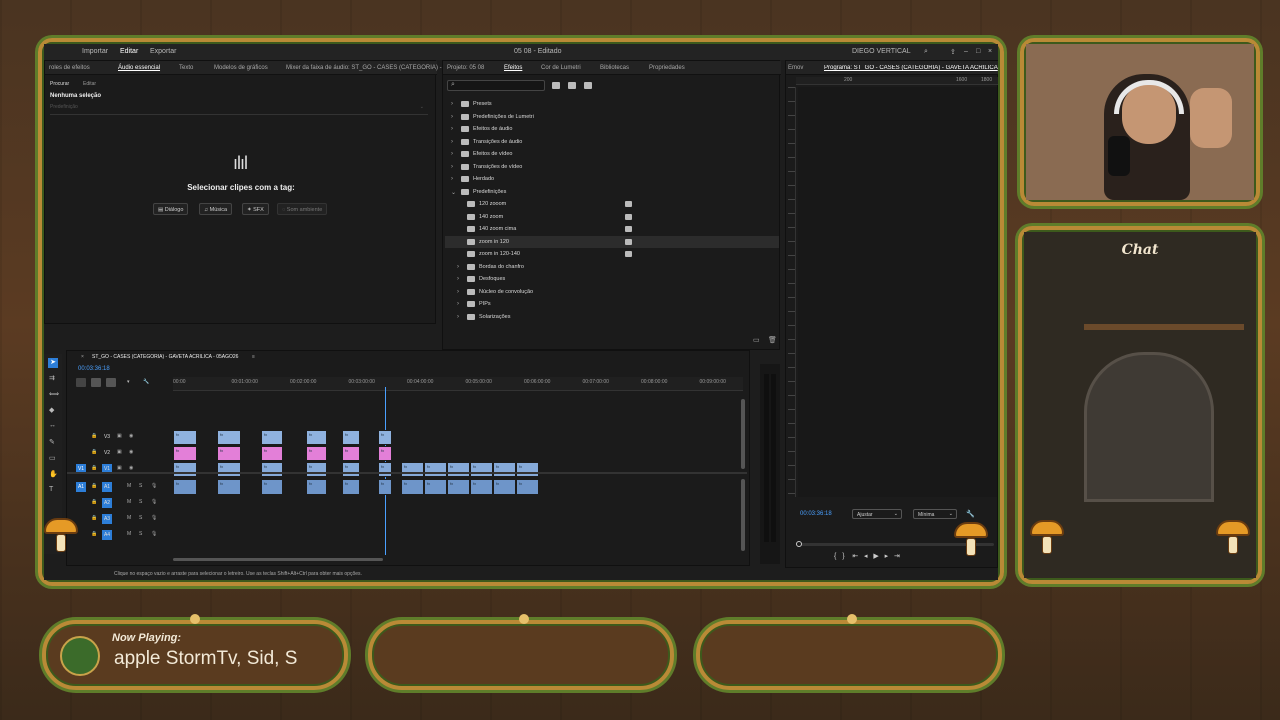 The image size is (1280, 720). Describe the element at coordinates (877, 514) in the screenshot. I see `fit-dropdown: Ajustar ⌄` at that location.